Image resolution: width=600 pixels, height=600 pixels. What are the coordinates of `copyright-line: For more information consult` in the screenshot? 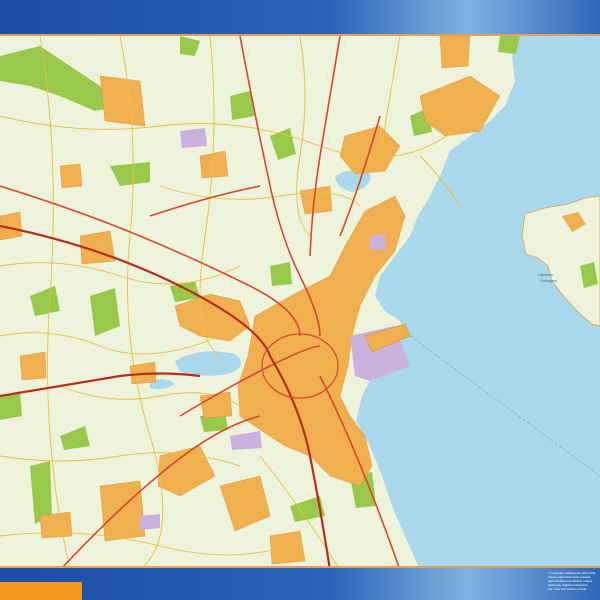 It's located at (567, 589).